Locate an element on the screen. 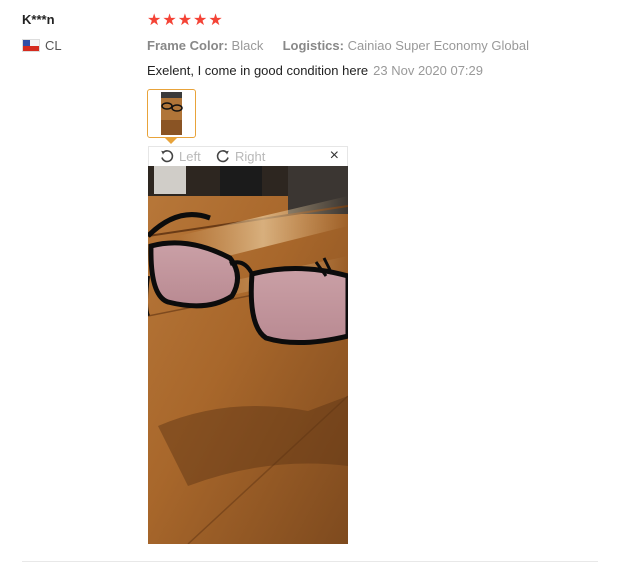  review-photo-thumbnail is located at coordinates (171, 113).